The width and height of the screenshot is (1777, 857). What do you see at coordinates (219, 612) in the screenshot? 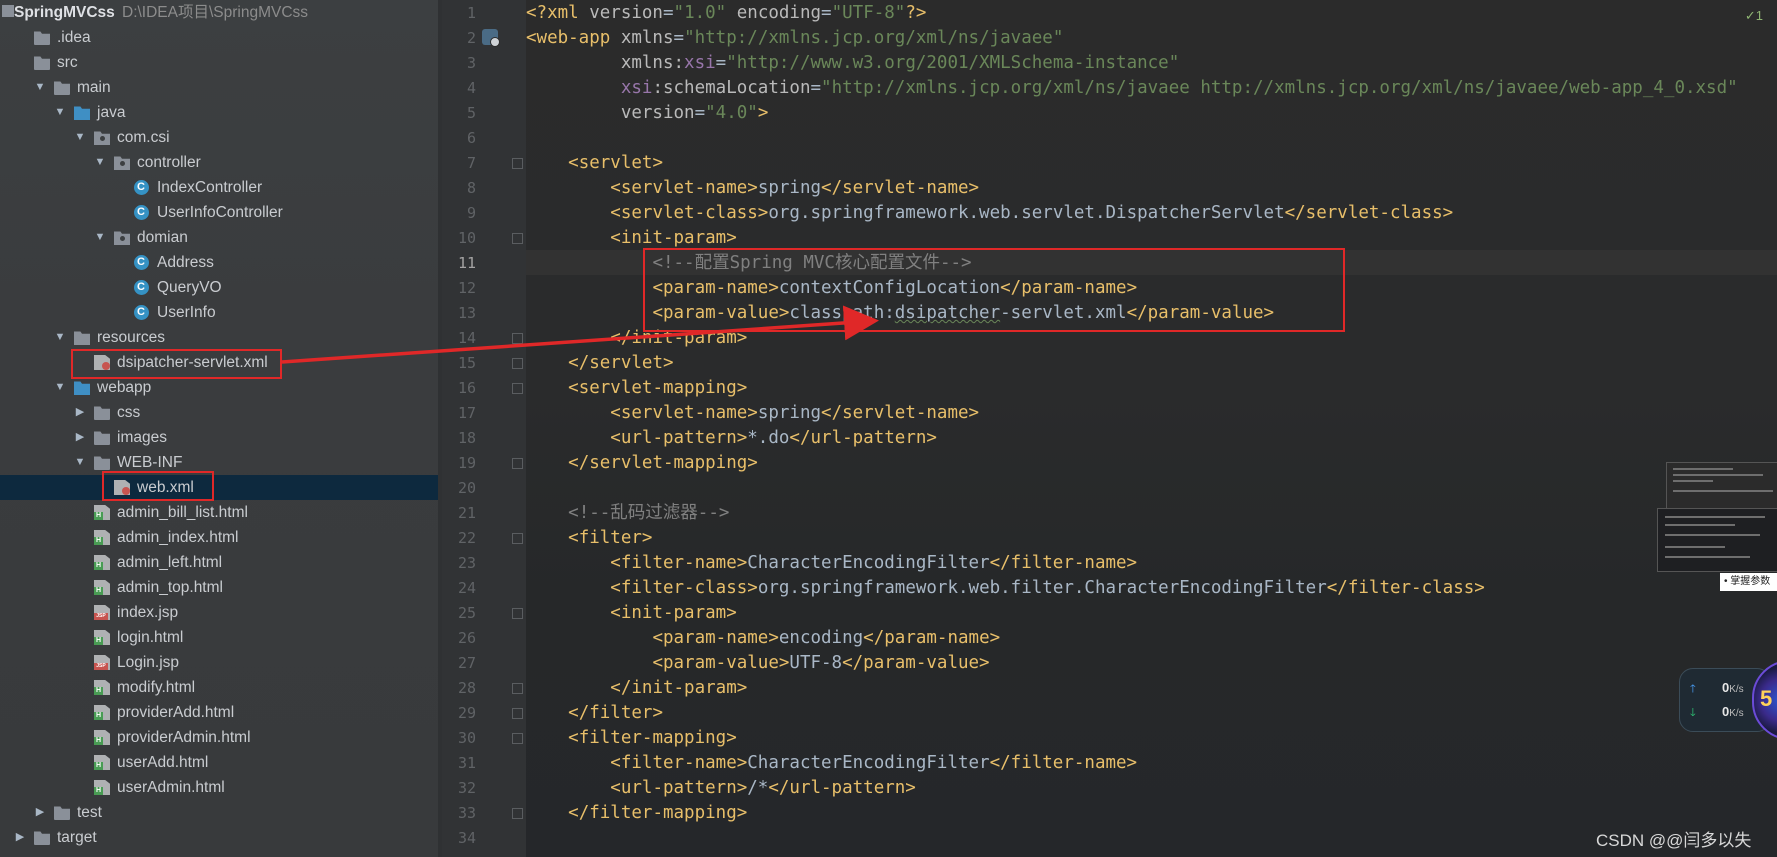
I see `tree-item: index.jsp` at bounding box center [219, 612].